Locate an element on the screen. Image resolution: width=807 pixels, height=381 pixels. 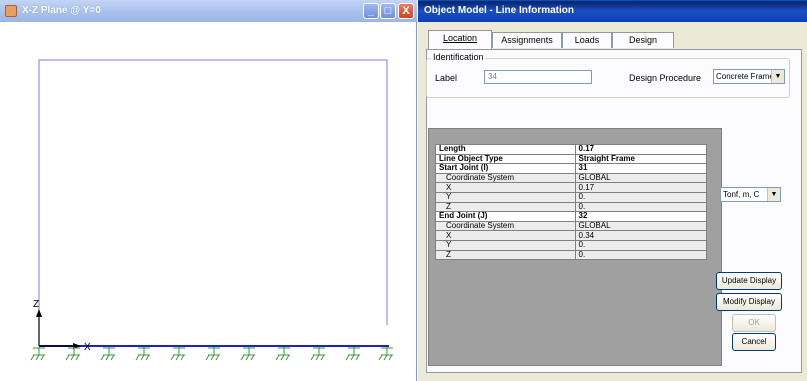
label-input: 34 is located at coordinates (538, 77).